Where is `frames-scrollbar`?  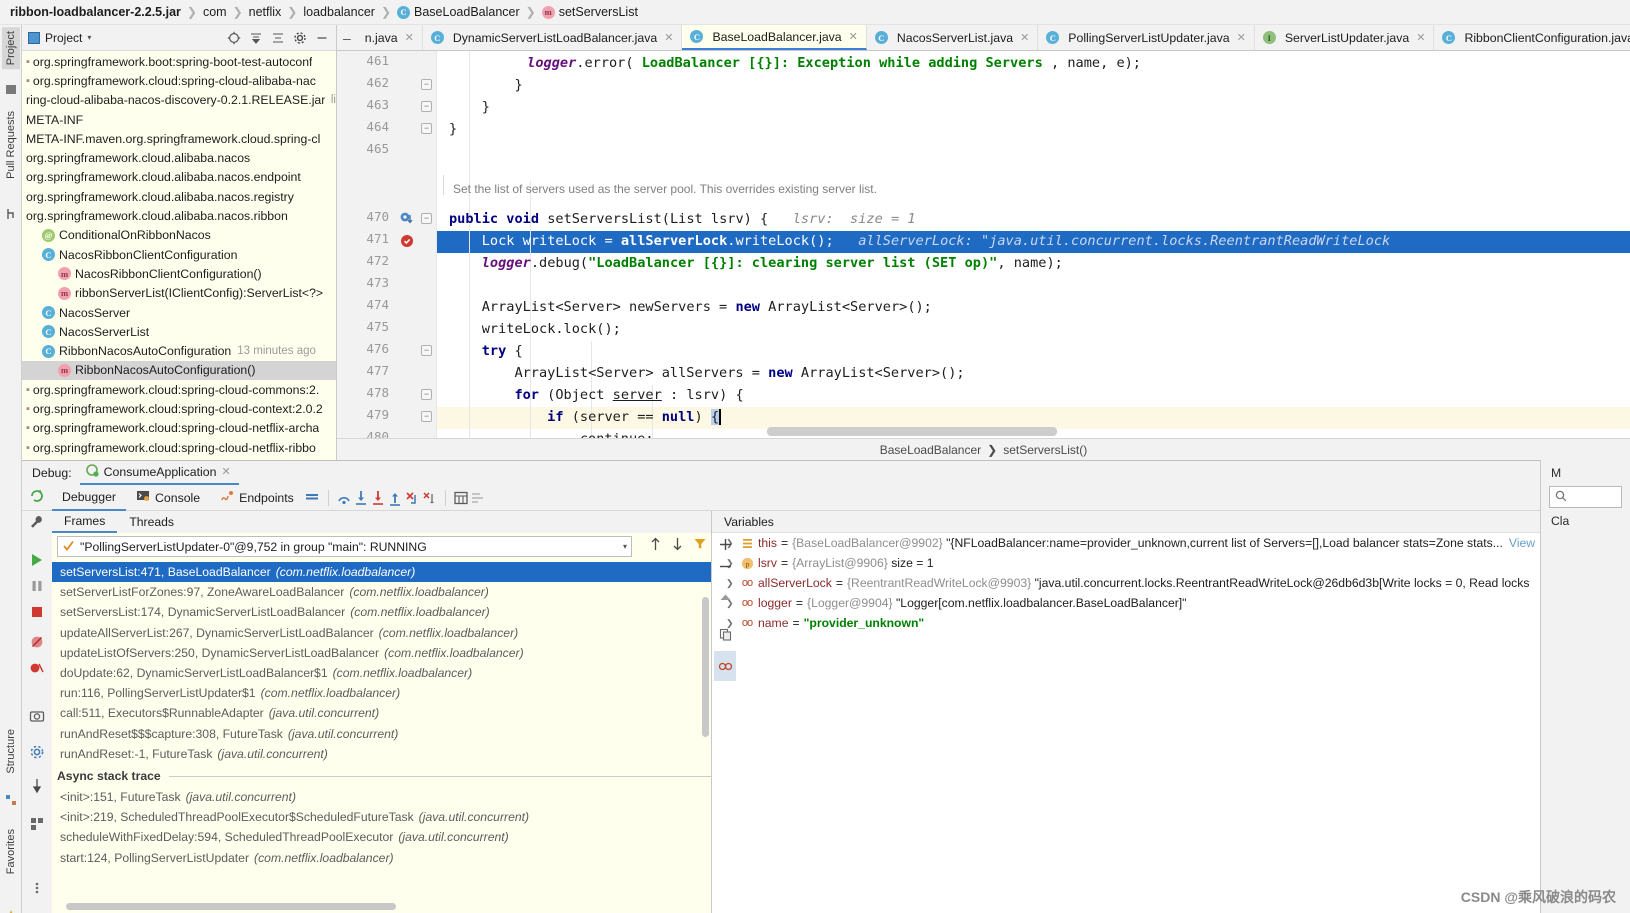 frames-scrollbar is located at coordinates (705, 667).